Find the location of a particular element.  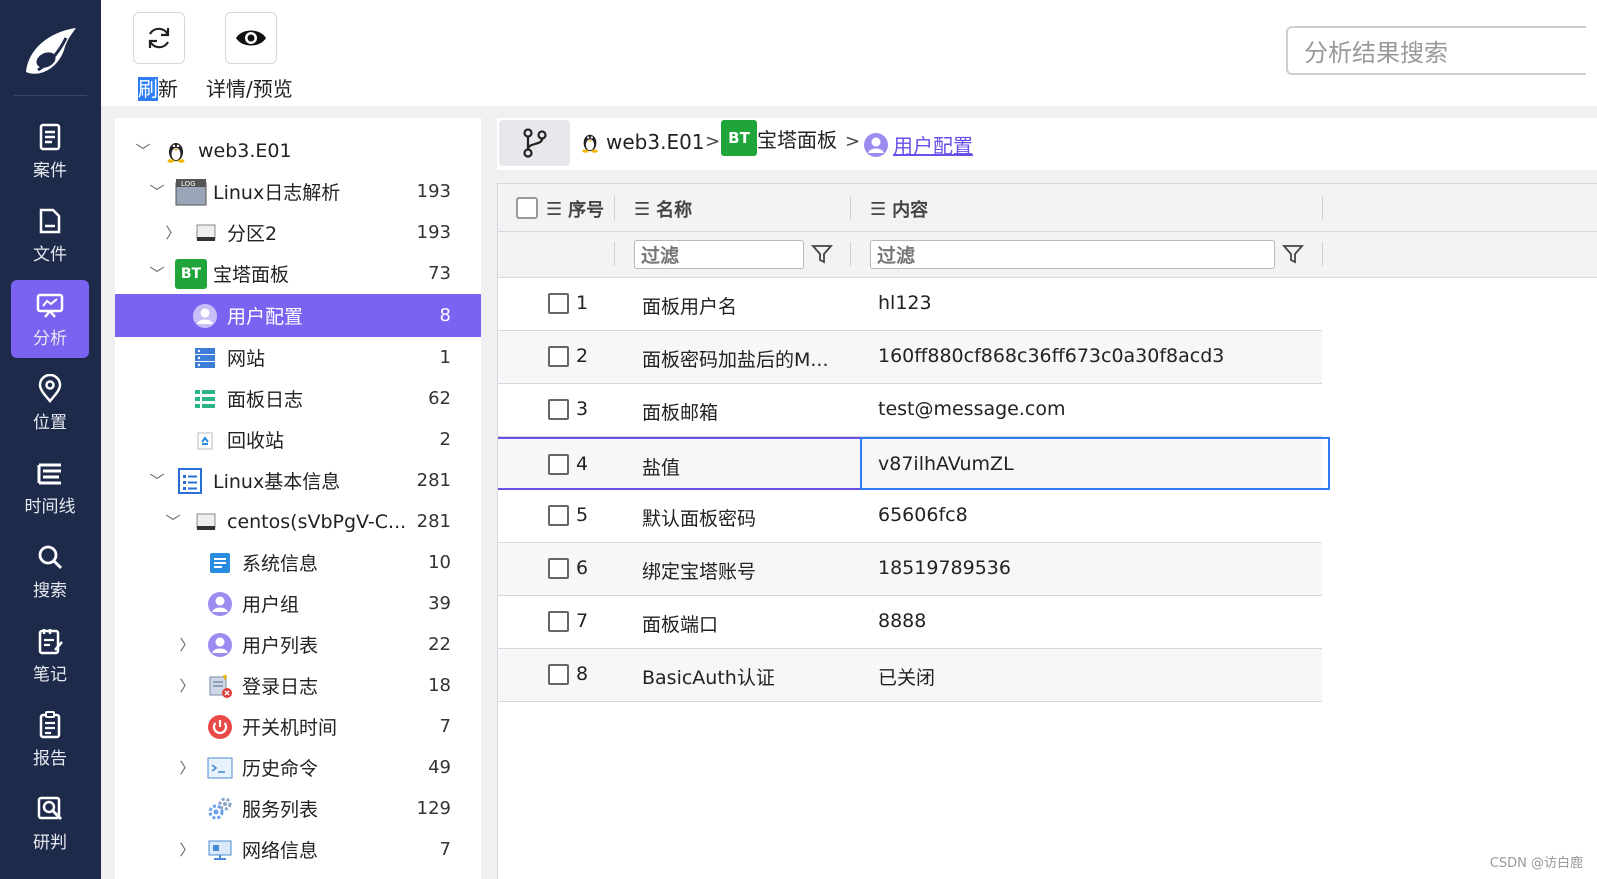

row-name: 盐值 is located at coordinates (661, 466).